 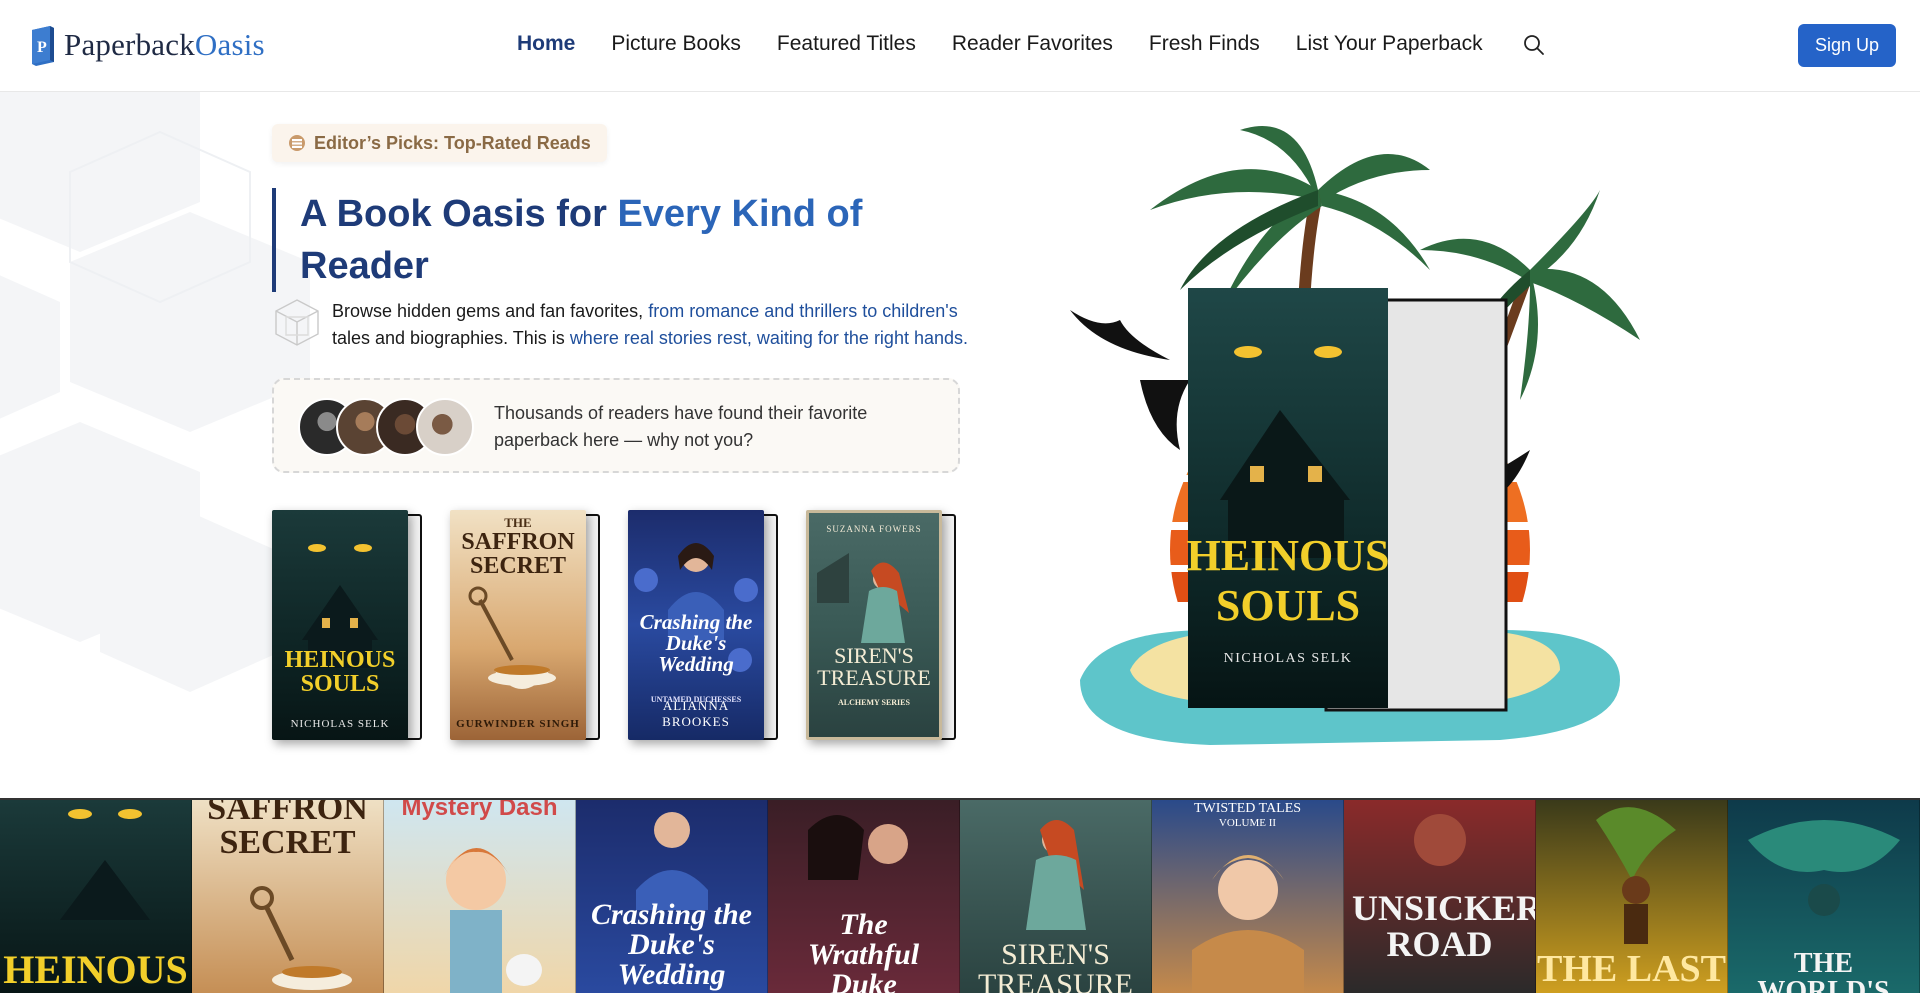 What do you see at coordinates (1631, 969) in the screenshot?
I see `strip-book-title: THE LAST` at bounding box center [1631, 969].